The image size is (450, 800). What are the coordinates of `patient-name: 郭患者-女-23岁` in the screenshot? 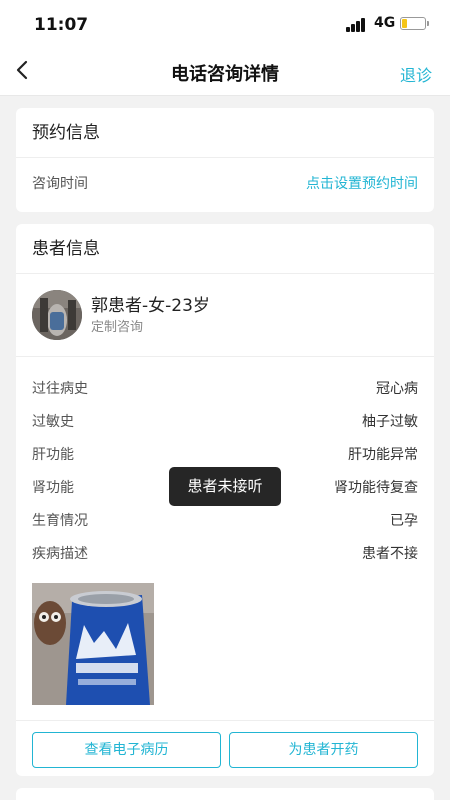 It's located at (150, 306).